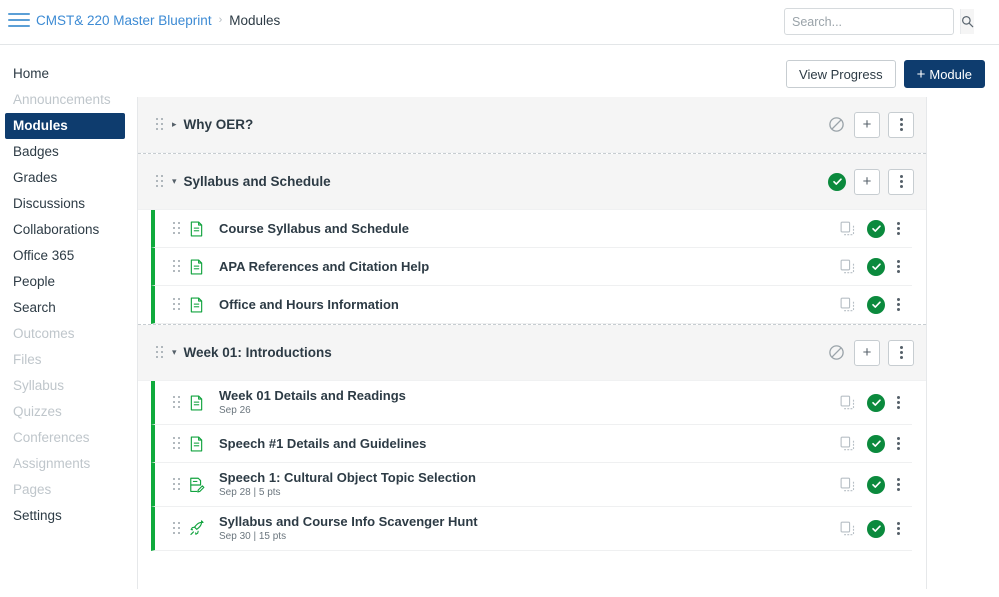 Image resolution: width=999 pixels, height=597 pixels. I want to click on sidebar-item-assignments: Assignments, so click(65, 464).